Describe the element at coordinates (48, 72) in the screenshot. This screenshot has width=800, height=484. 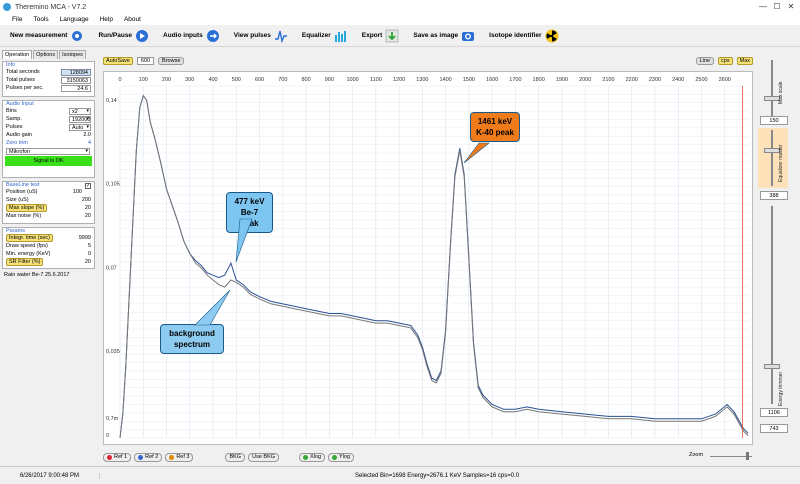
I see `info-row: Total seconds 128094` at that location.